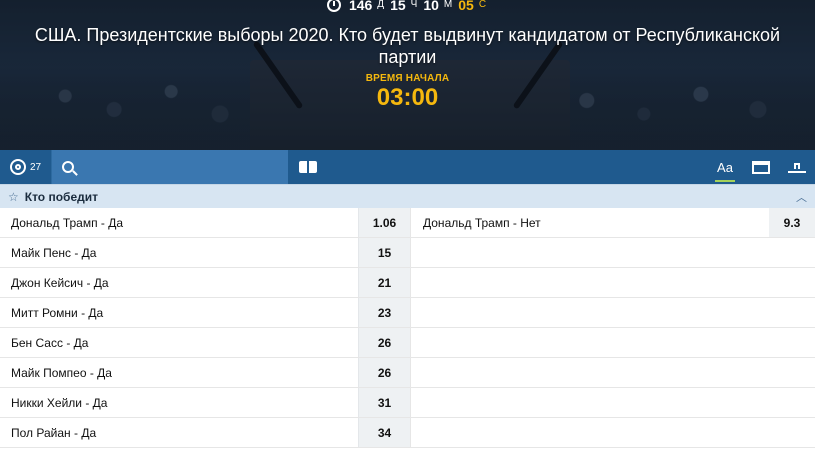 This screenshot has height=452, width=815. Describe the element at coordinates (61, 372) in the screenshot. I see `outcome-name: Майк Помпео - Да` at that location.